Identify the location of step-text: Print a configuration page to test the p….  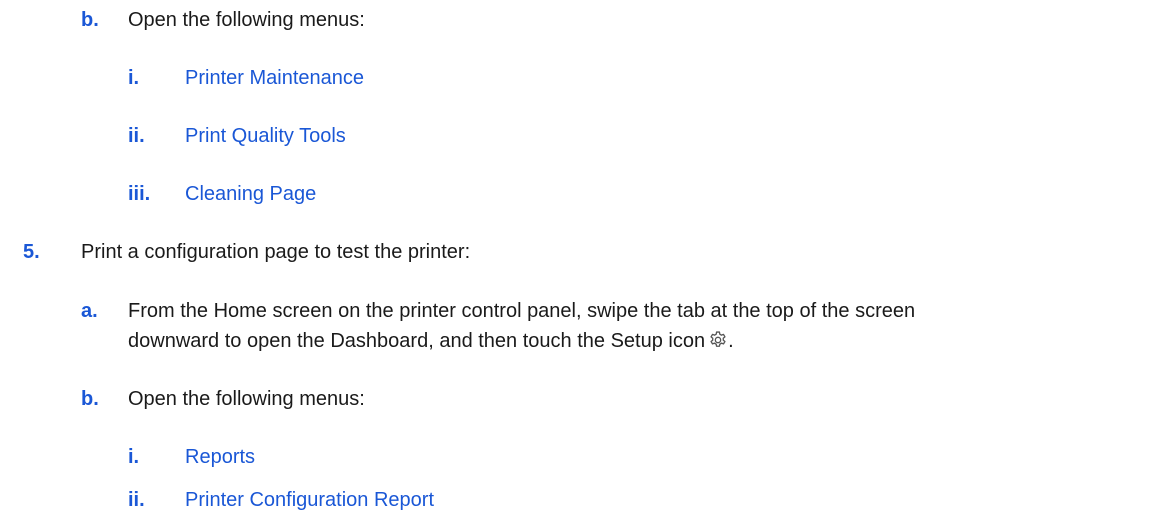
(276, 252).